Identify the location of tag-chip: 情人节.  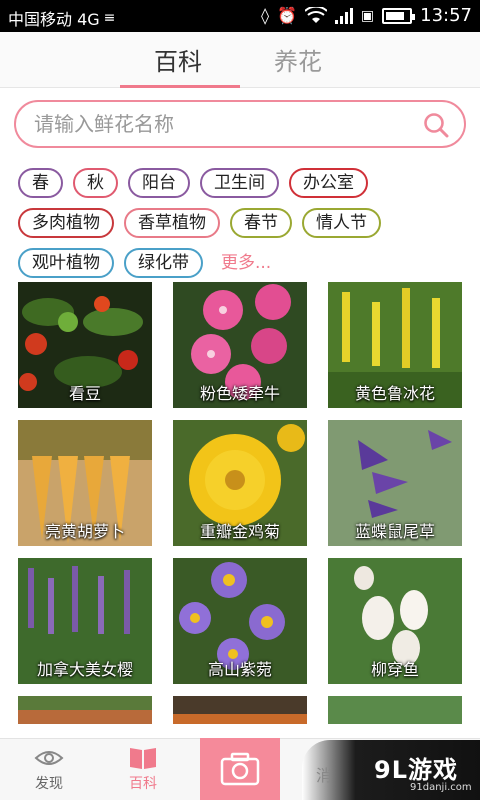
(341, 223).